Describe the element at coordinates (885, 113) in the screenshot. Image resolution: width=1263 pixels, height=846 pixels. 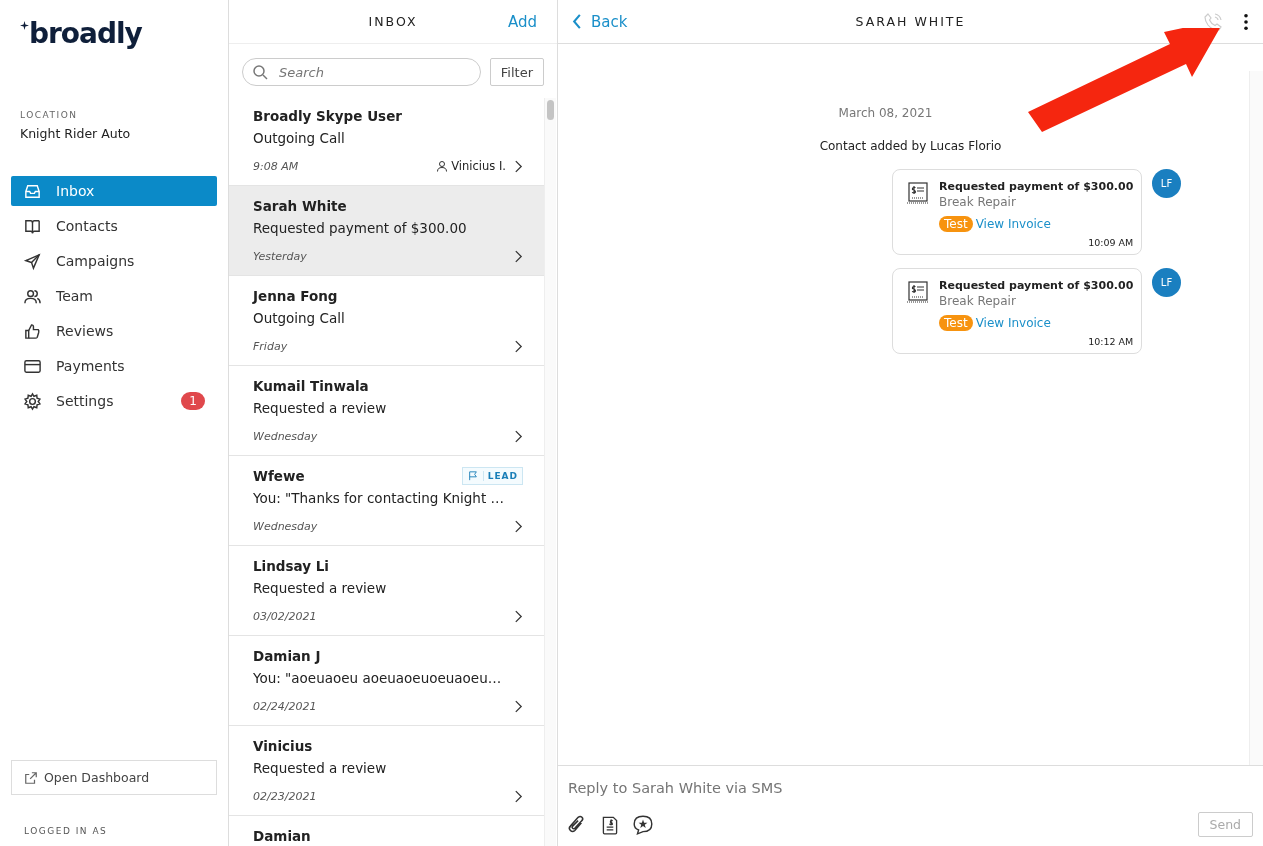
I see `date-separator: March 08, 2021` at that location.